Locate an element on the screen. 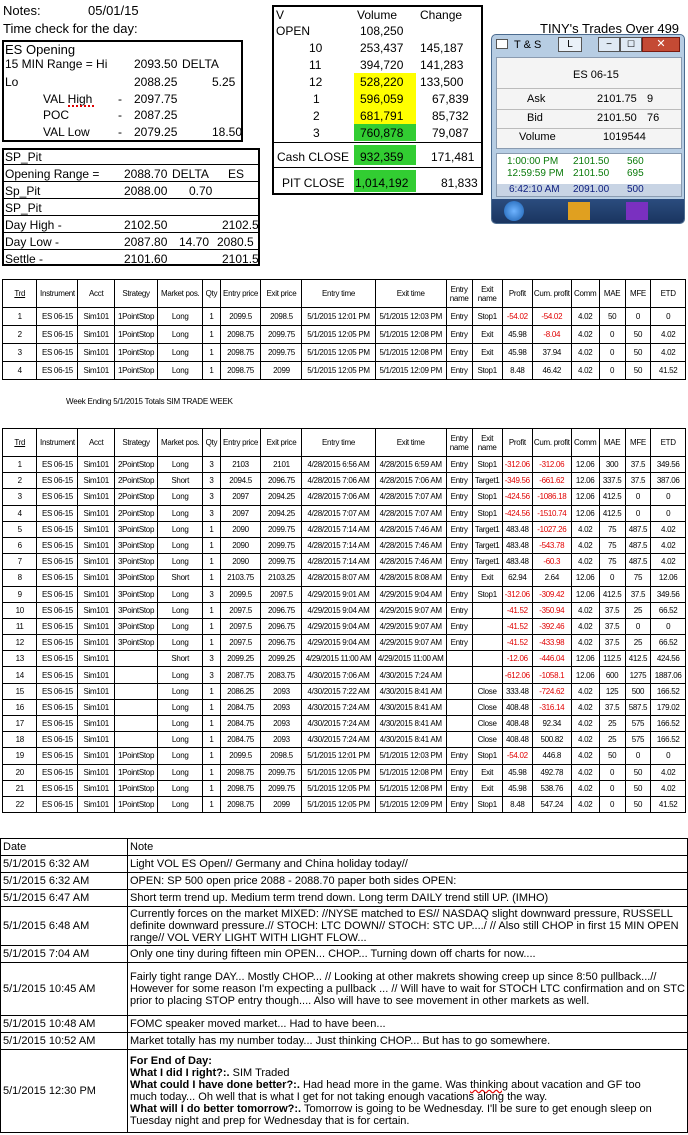 The image size is (688, 1135). poc-value: 2087.25 is located at coordinates (156, 115).